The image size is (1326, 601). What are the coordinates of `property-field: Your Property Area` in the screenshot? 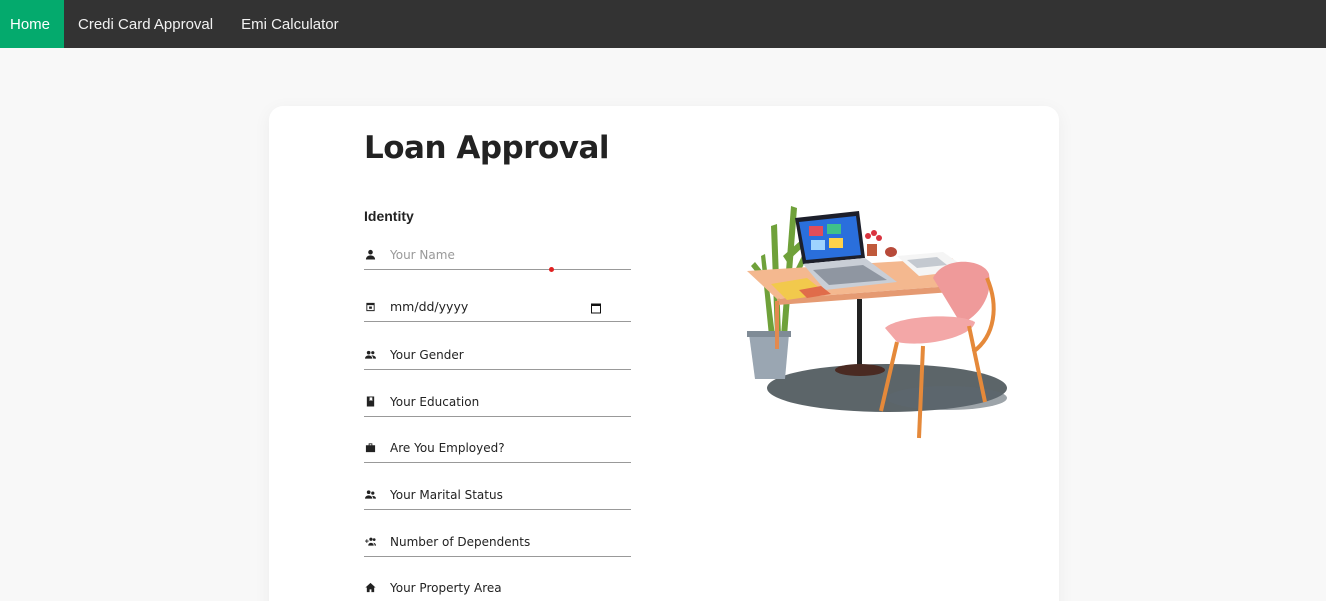 It's located at (497, 587).